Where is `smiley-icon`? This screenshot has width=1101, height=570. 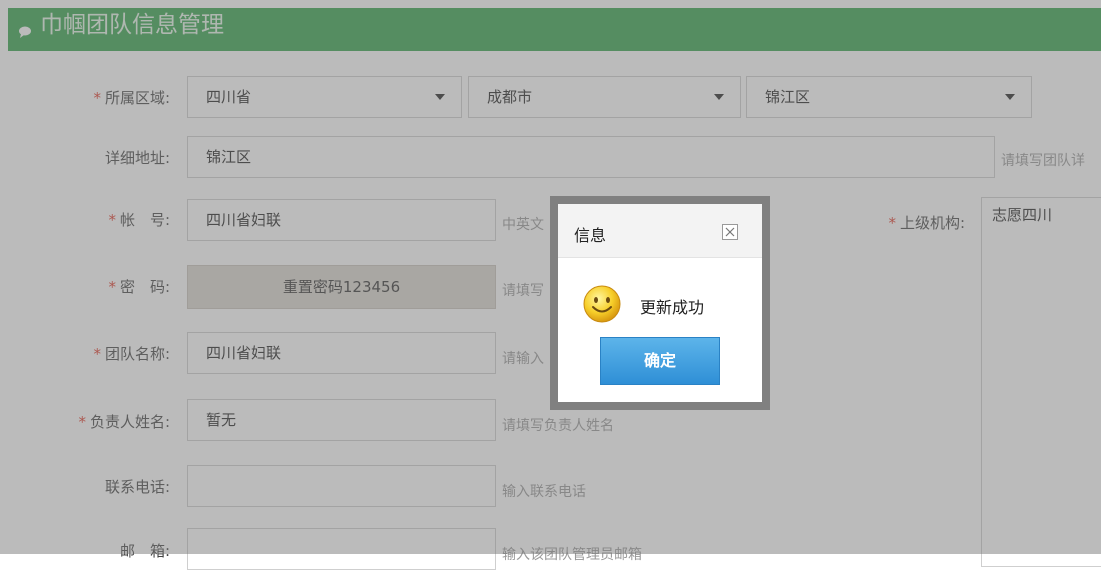
smiley-icon is located at coordinates (602, 304).